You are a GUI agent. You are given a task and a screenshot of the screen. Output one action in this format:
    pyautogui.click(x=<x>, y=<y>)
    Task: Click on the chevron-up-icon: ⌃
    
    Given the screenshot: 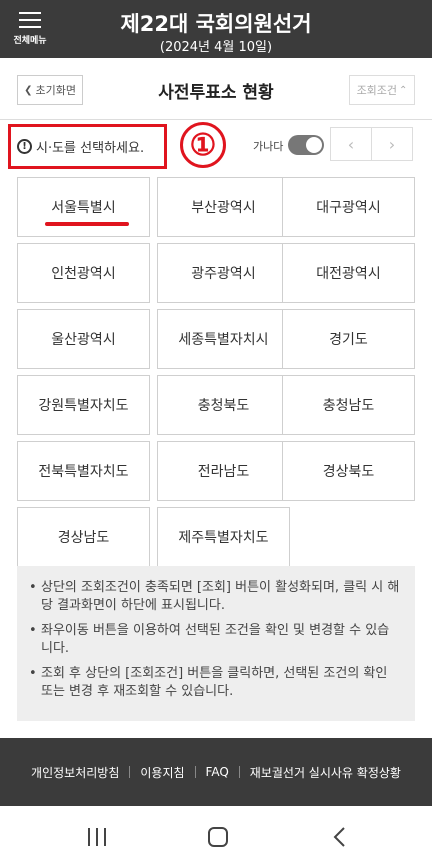 What is the action you would take?
    pyautogui.click(x=403, y=90)
    